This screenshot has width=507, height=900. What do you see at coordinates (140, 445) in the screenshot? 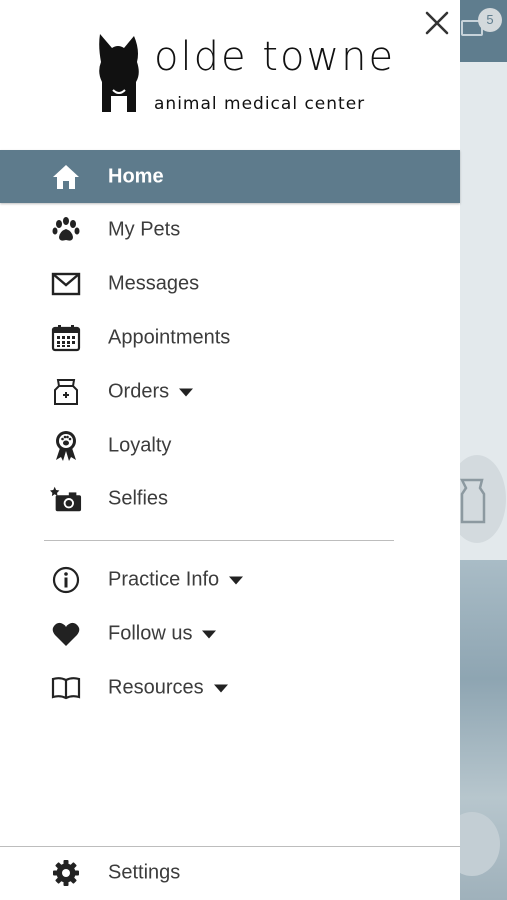
I see `menu-item-label: Loyalty` at bounding box center [140, 445].